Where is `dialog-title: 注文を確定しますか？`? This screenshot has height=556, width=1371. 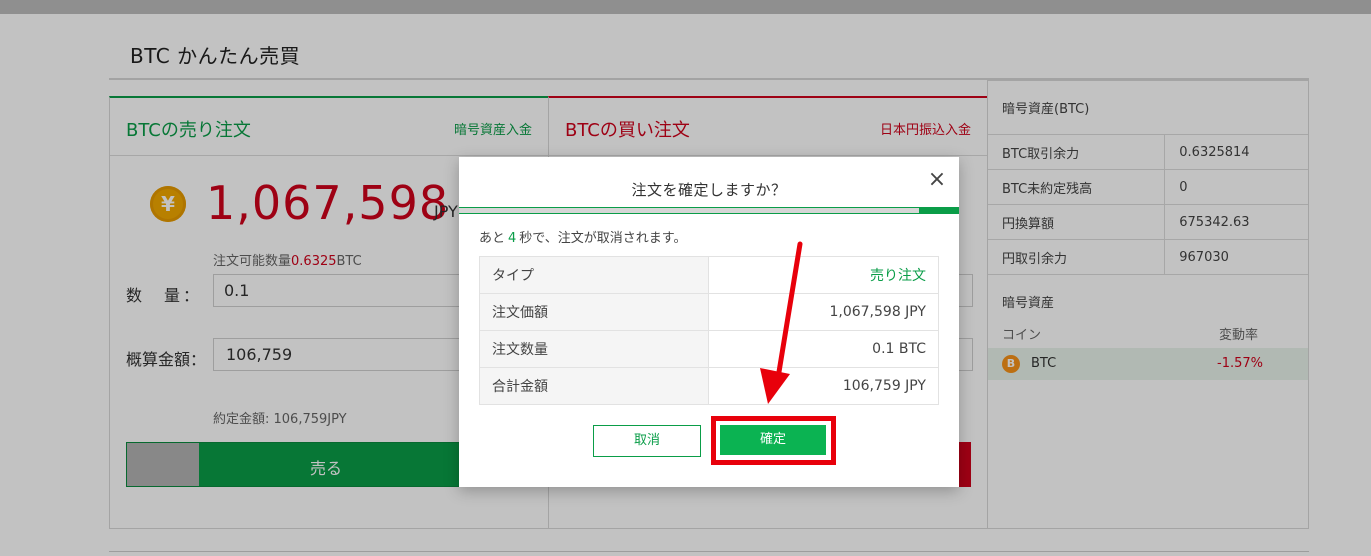 dialog-title: 注文を確定しますか？ is located at coordinates (709, 190).